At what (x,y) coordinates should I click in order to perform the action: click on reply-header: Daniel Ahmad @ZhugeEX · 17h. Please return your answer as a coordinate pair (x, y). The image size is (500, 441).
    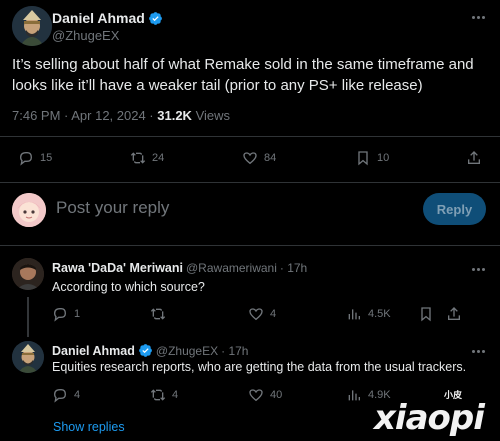
    Looking at the image, I should click on (150, 350).